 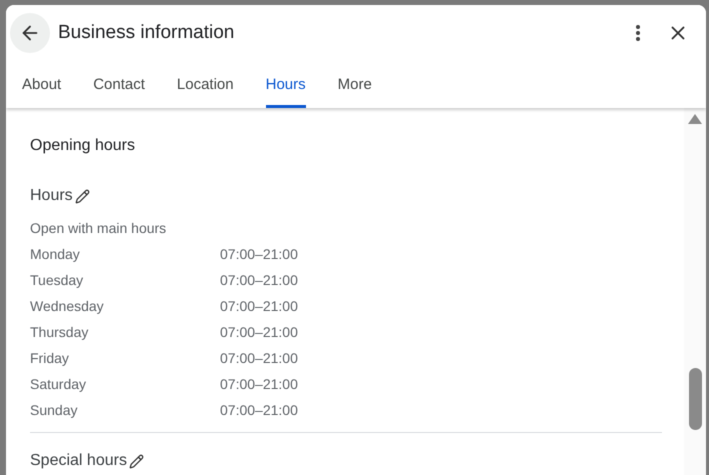 I want to click on scrollbar, so click(x=695, y=291).